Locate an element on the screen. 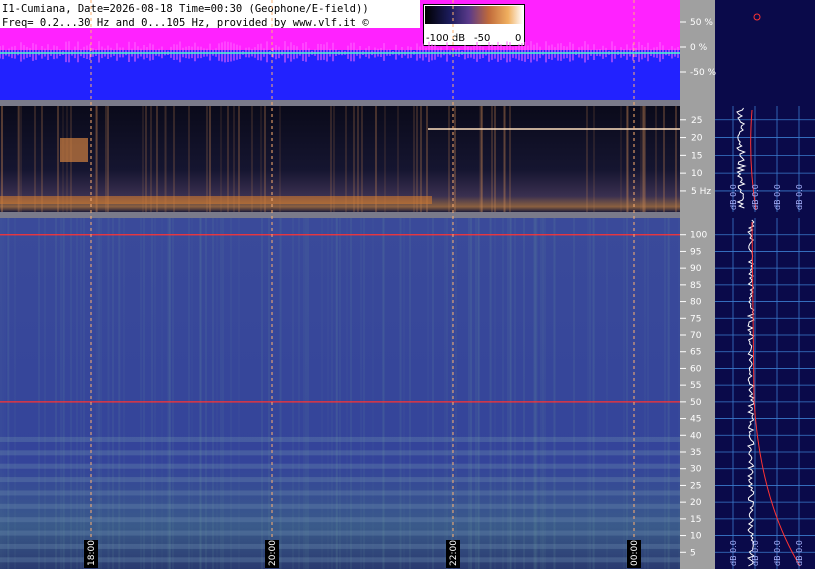 Image resolution: width=815 pixels, height=569 pixels. high-freq-tick-label: 25 is located at coordinates (695, 486).